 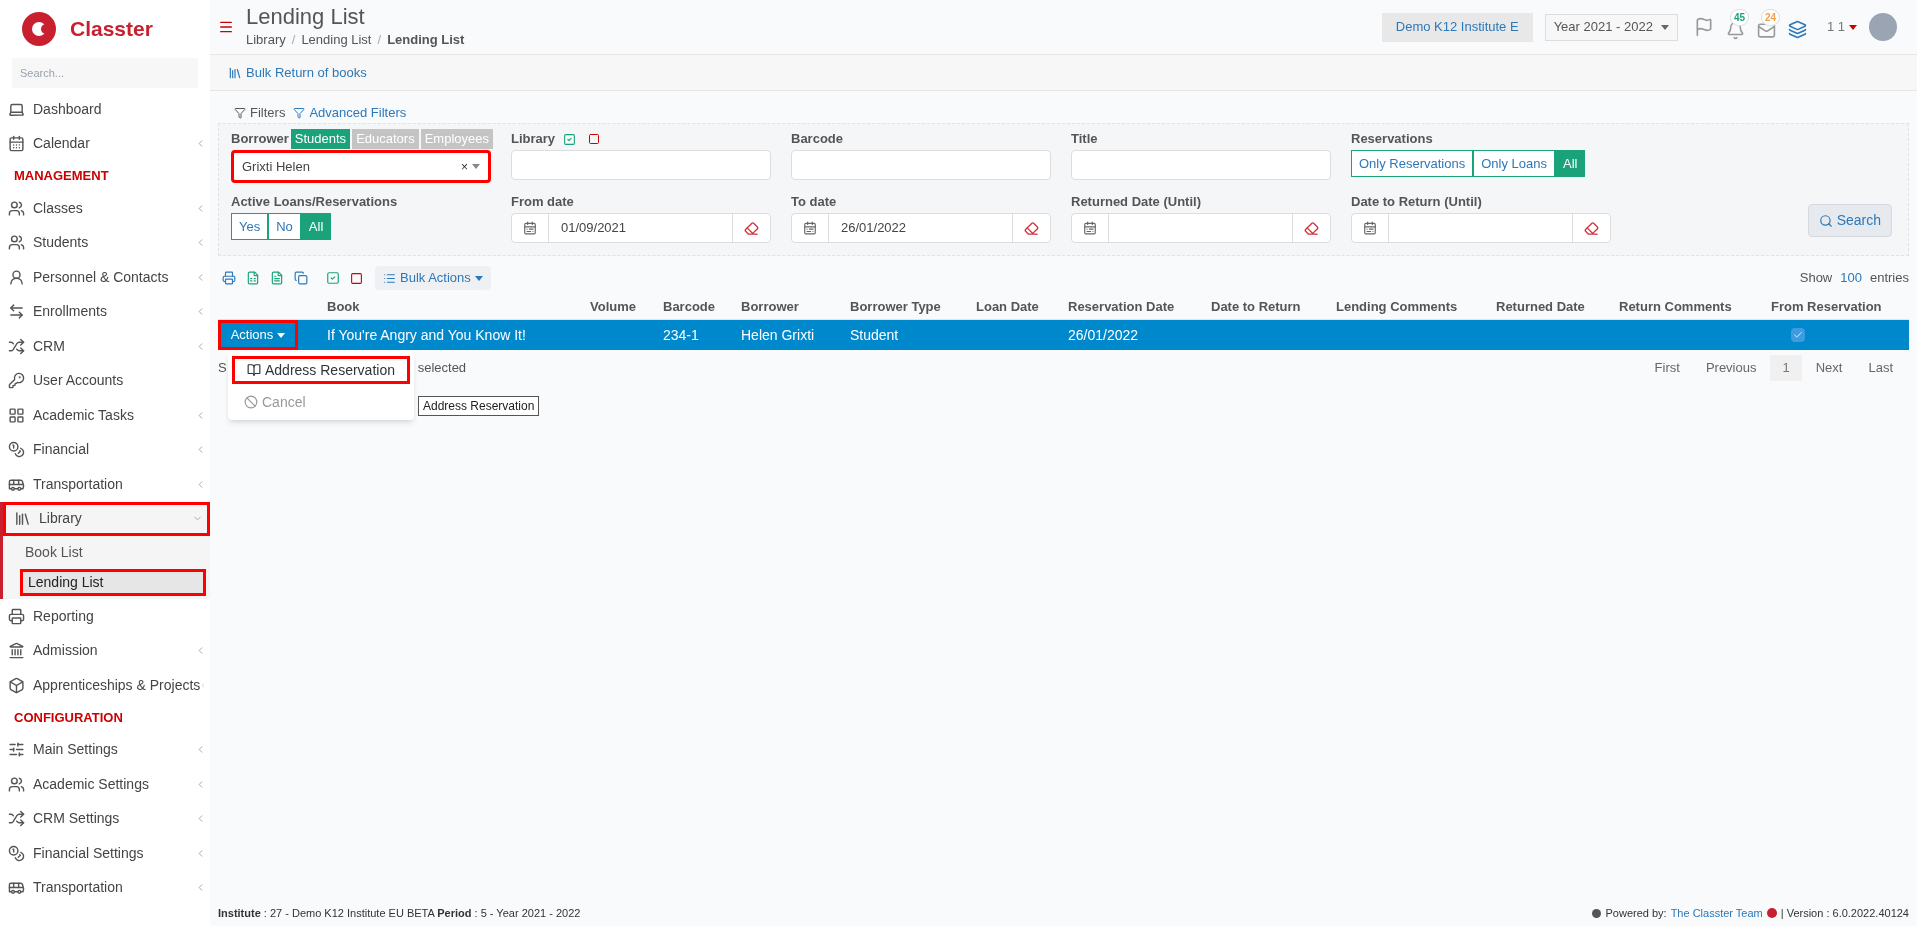 I want to click on barcode-field, so click(x=921, y=165).